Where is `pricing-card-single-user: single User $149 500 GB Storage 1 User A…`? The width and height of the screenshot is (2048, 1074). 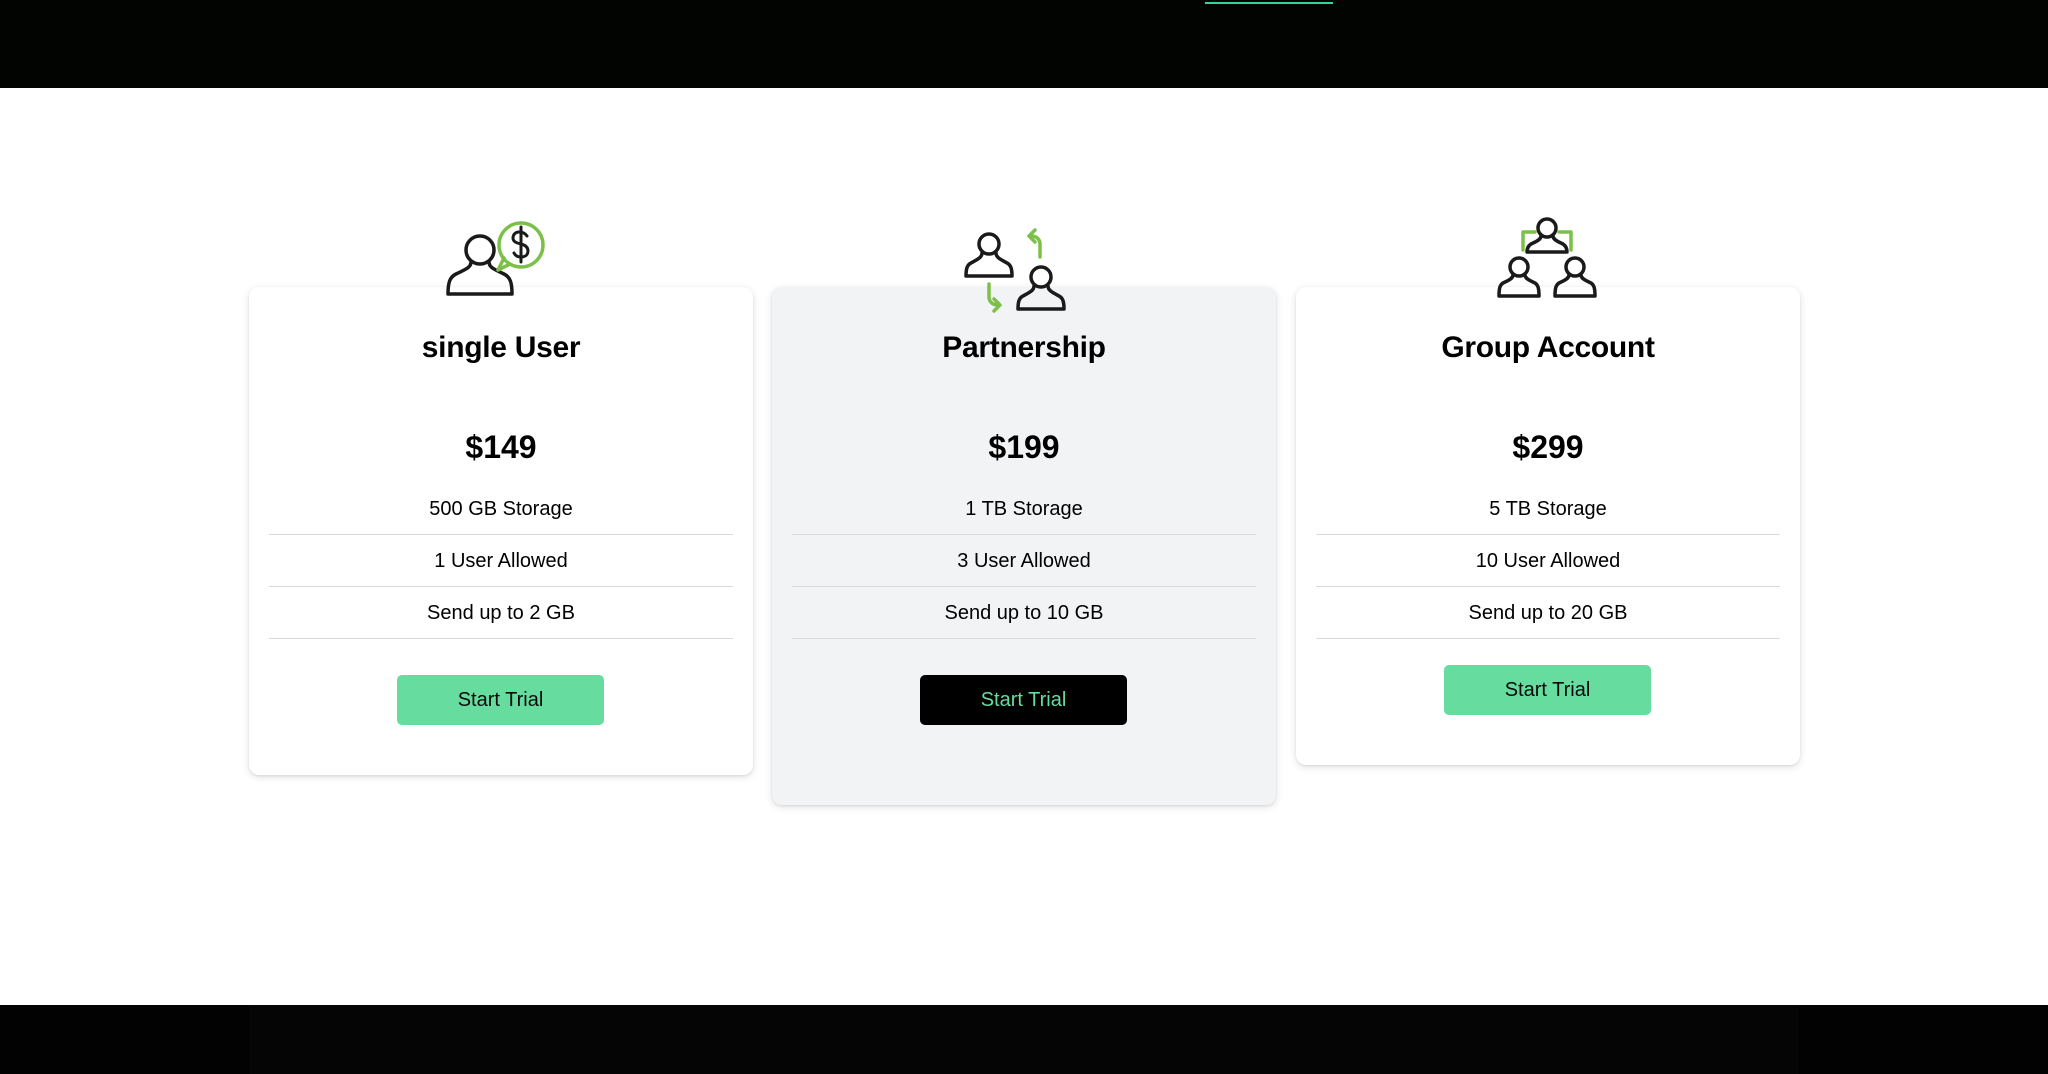
pricing-card-single-user: single User $149 500 GB Storage 1 User A… is located at coordinates (501, 531).